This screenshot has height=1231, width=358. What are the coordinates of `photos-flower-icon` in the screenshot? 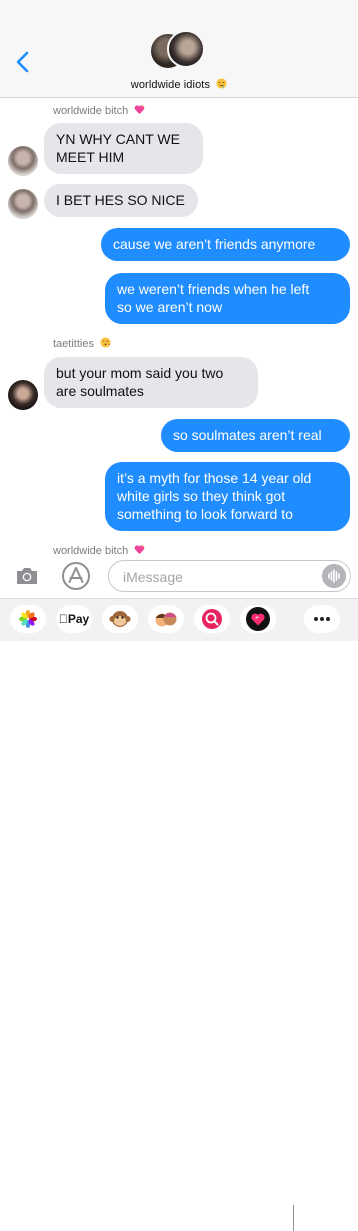 It's located at (28, 619).